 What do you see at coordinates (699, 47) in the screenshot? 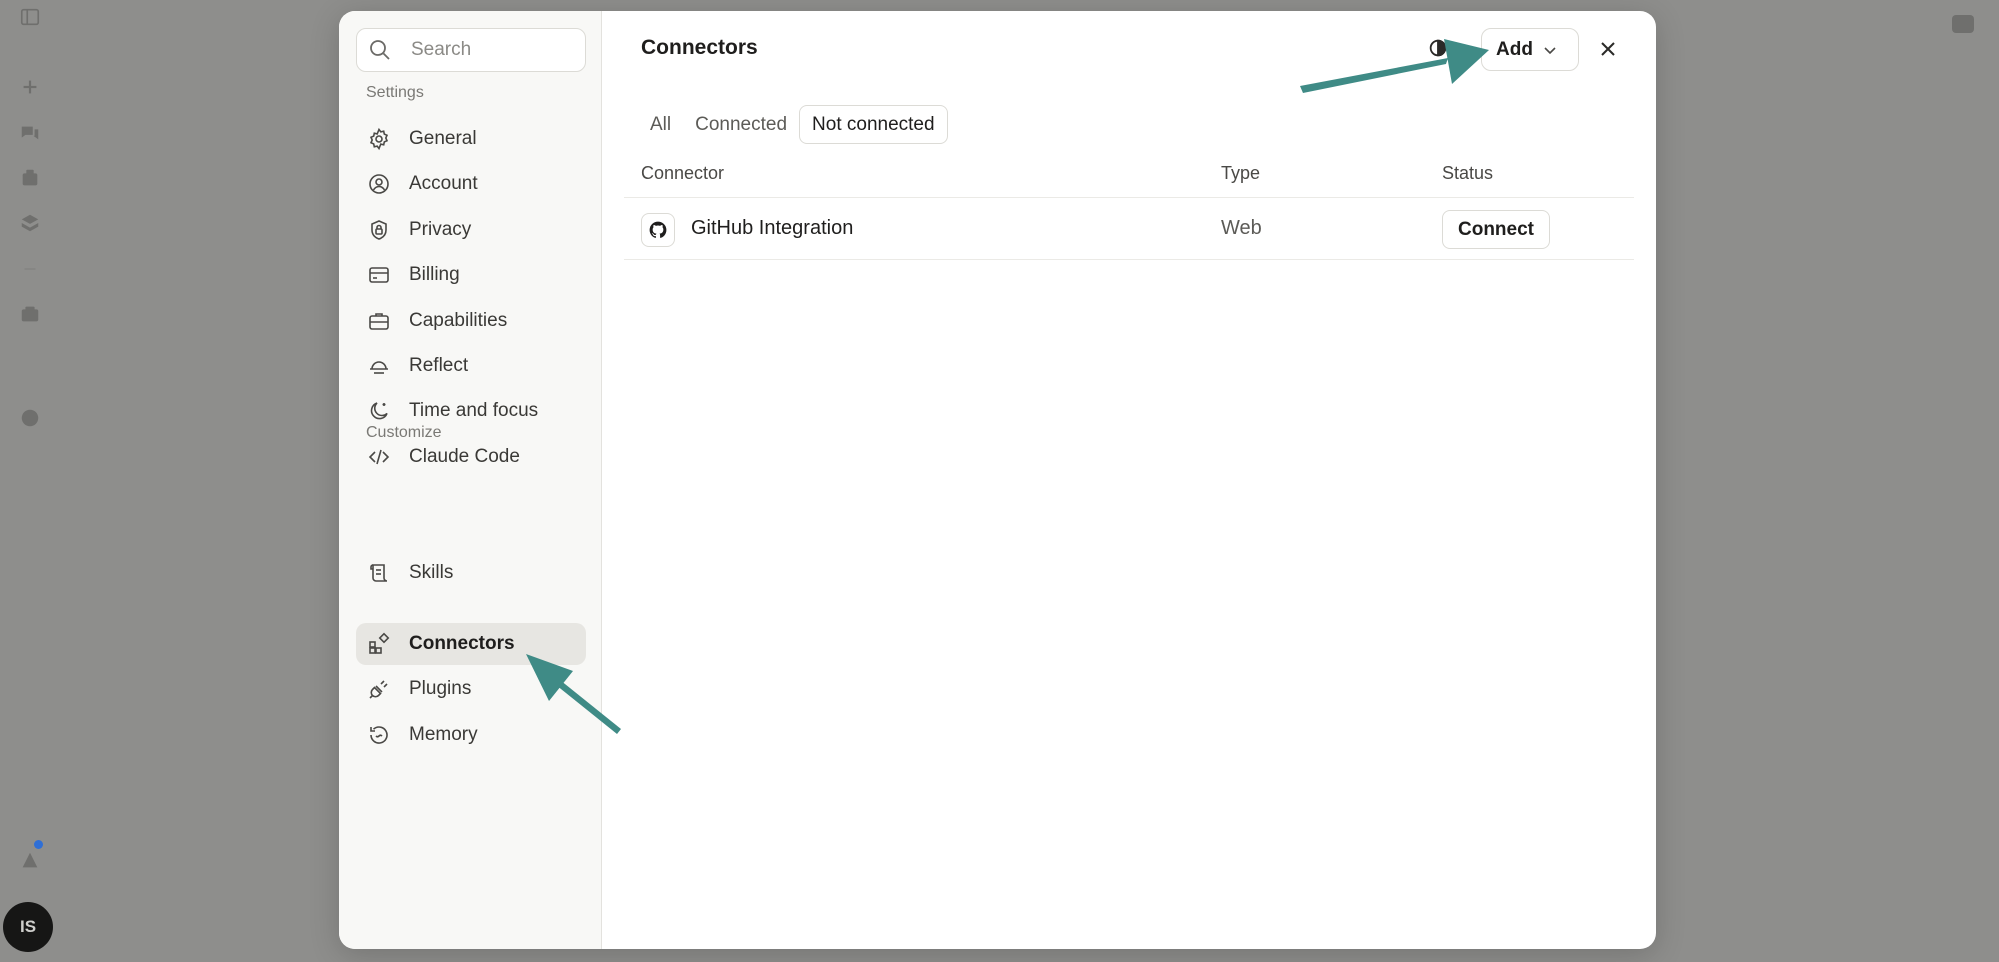
I see `page-title: Connectors` at bounding box center [699, 47].